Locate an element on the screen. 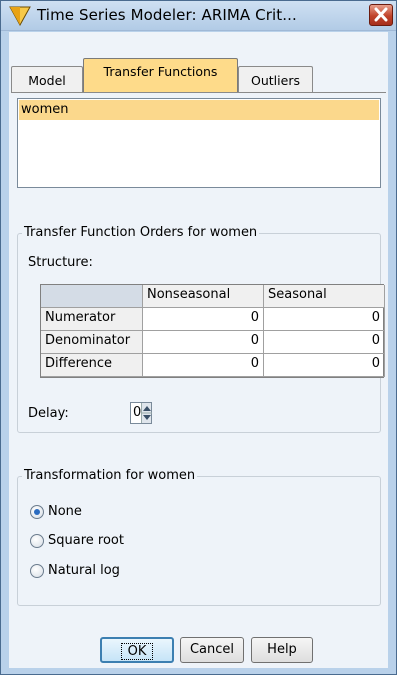  close-icon is located at coordinates (381, 14).